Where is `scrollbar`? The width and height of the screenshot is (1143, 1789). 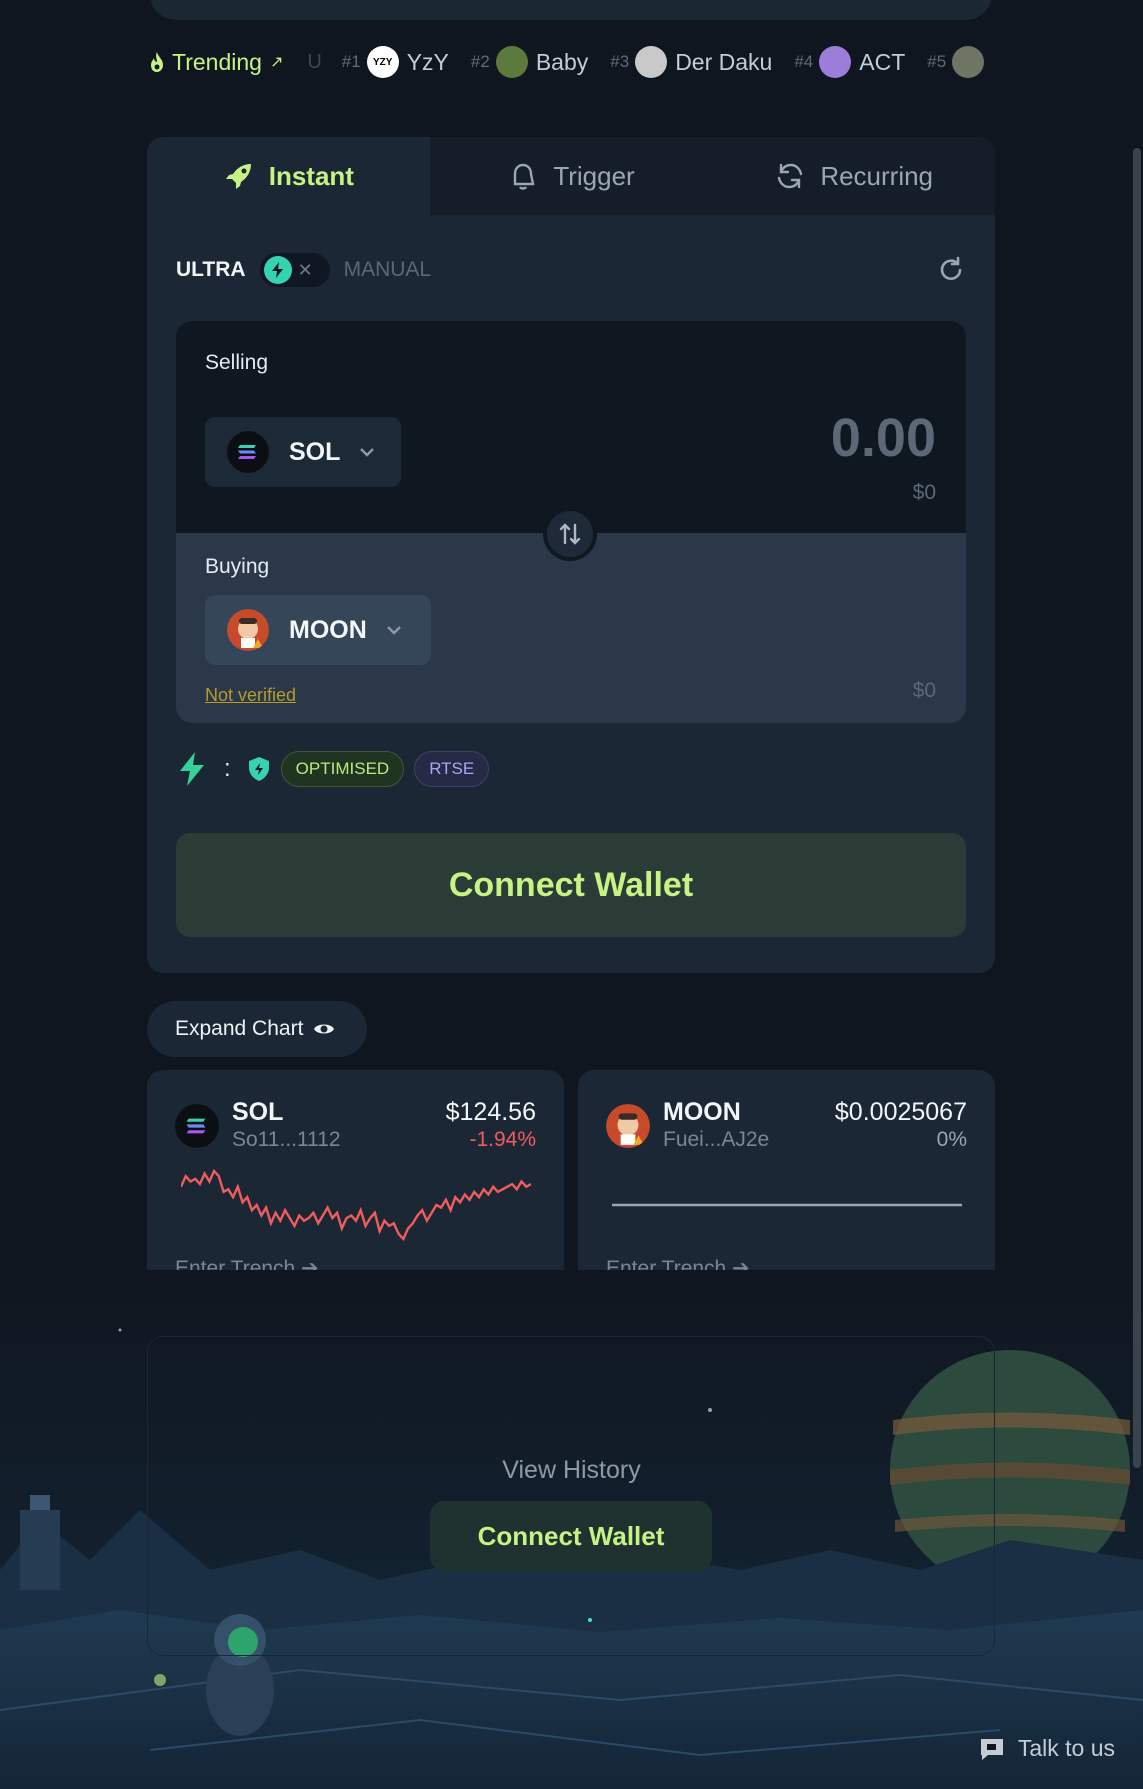
scrollbar is located at coordinates (1137, 808).